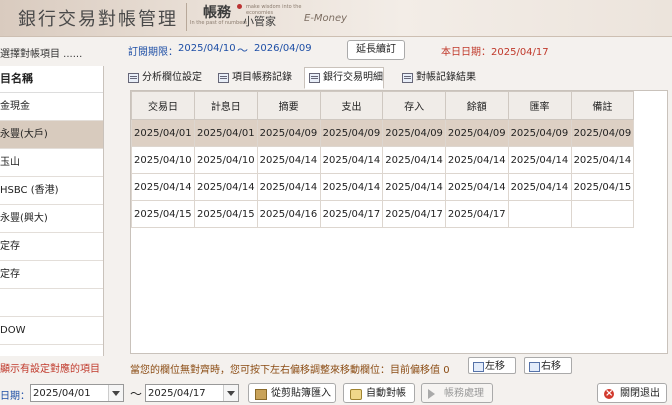 This screenshot has width=672, height=405. Describe the element at coordinates (50, 369) in the screenshot. I see `mapped-items-note: 顯示有設定對應的項目` at that location.